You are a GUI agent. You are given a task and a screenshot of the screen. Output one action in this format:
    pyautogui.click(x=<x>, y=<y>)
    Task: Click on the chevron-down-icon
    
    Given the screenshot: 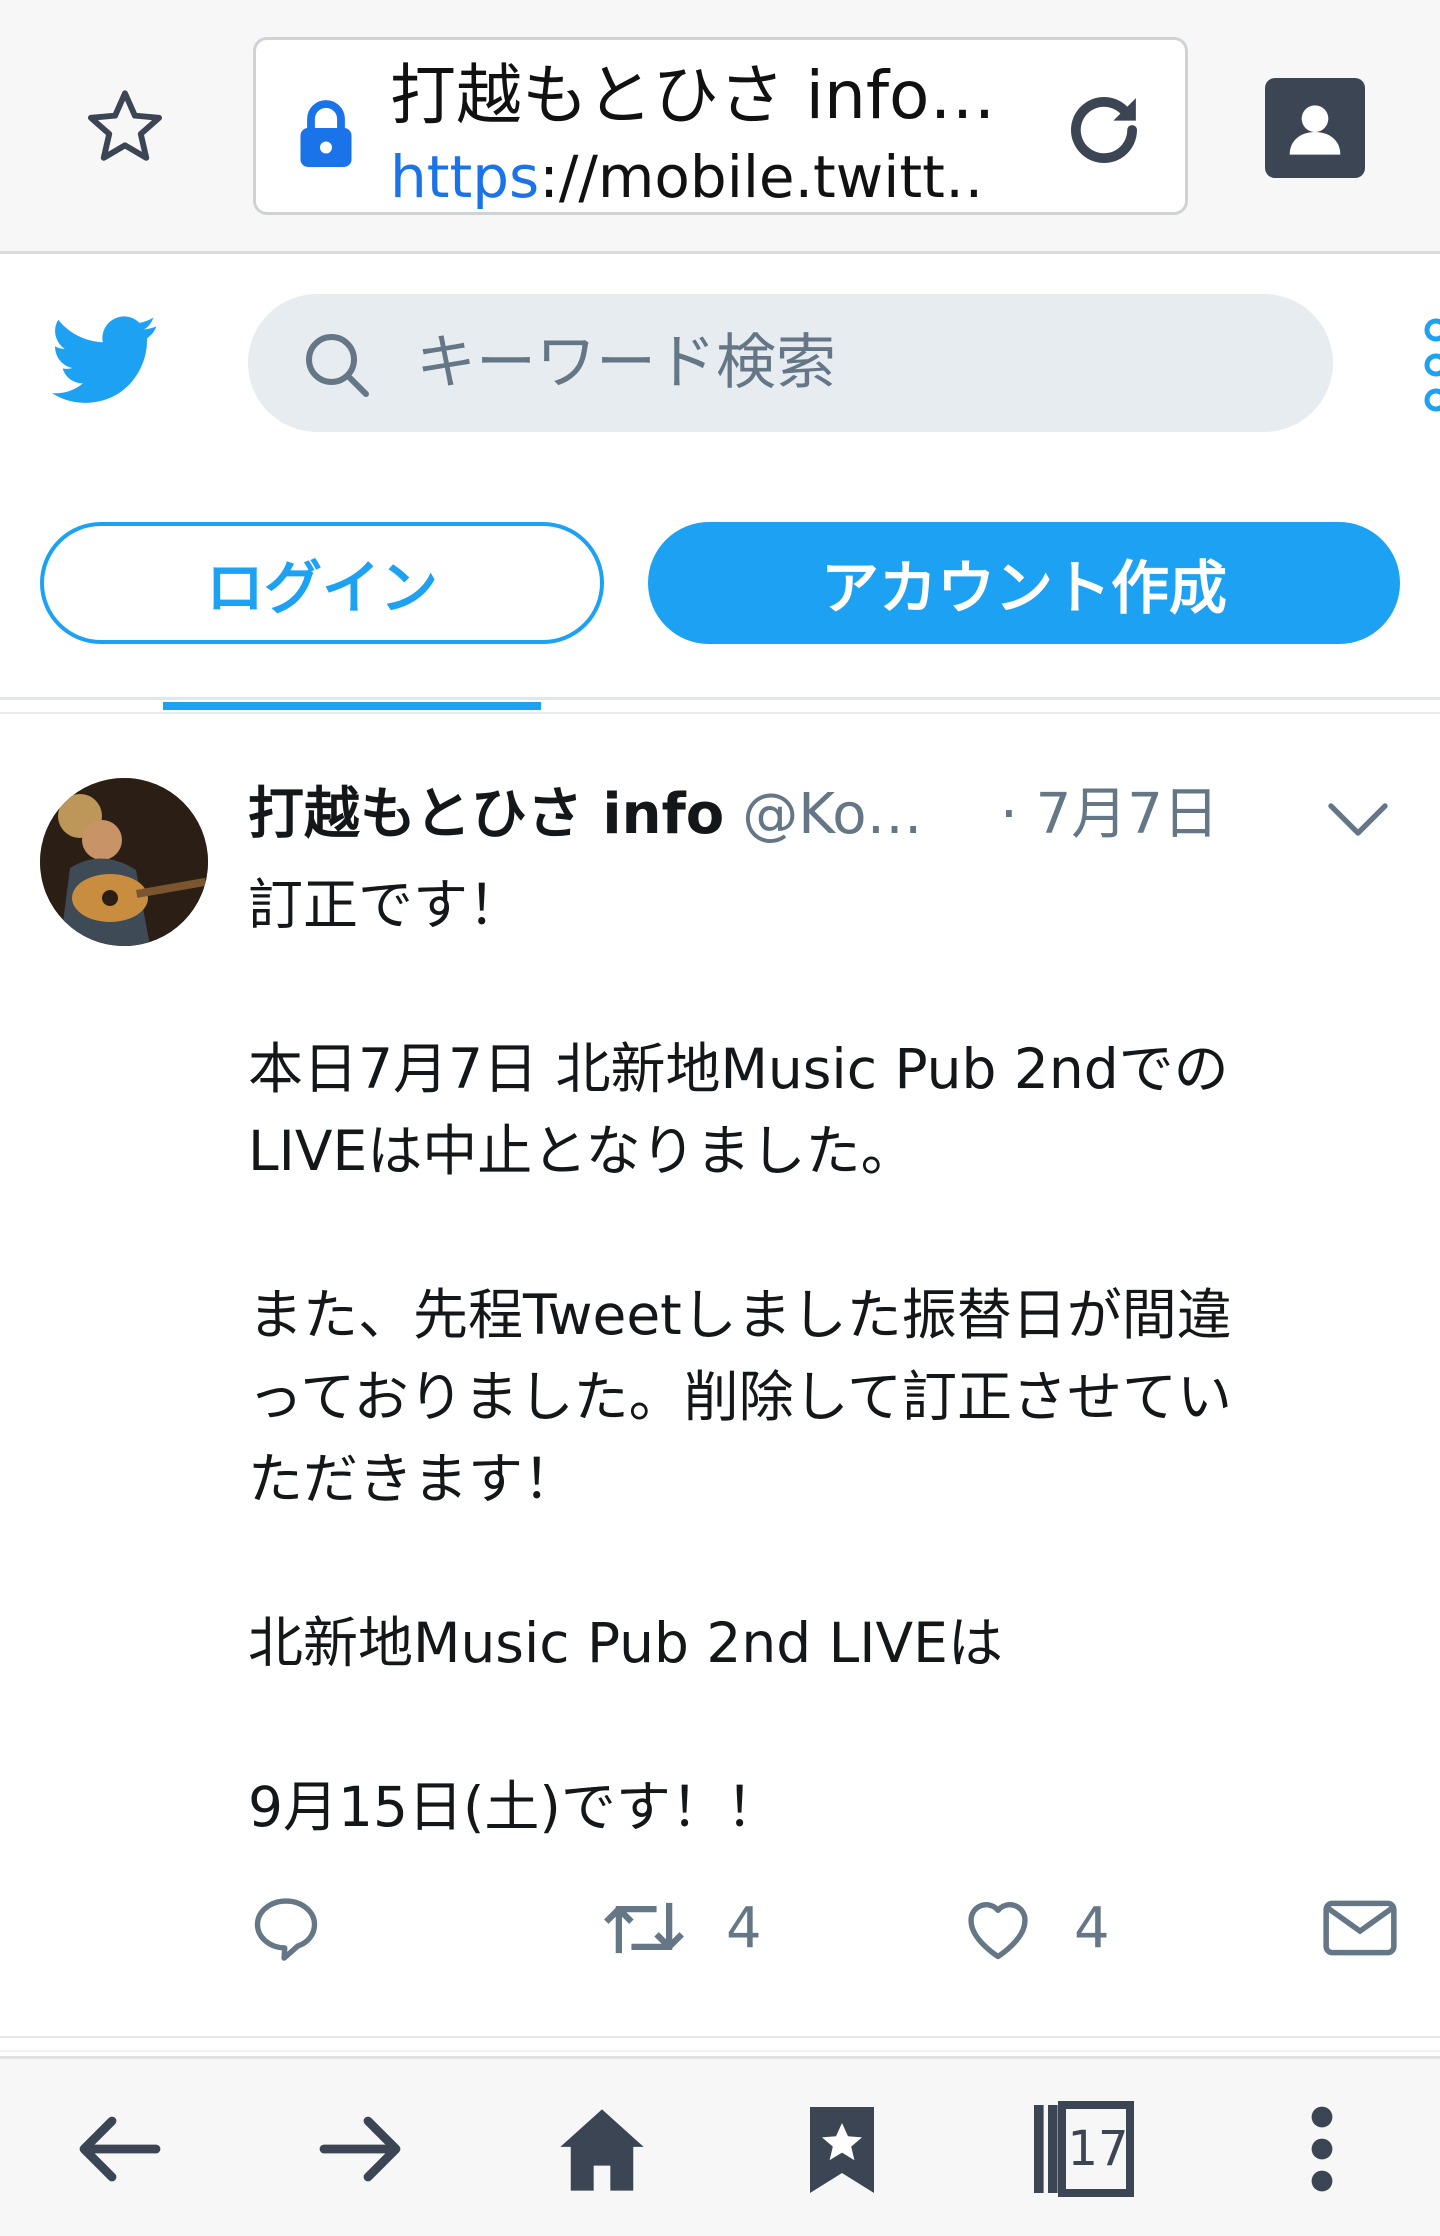 What is the action you would take?
    pyautogui.click(x=1358, y=818)
    